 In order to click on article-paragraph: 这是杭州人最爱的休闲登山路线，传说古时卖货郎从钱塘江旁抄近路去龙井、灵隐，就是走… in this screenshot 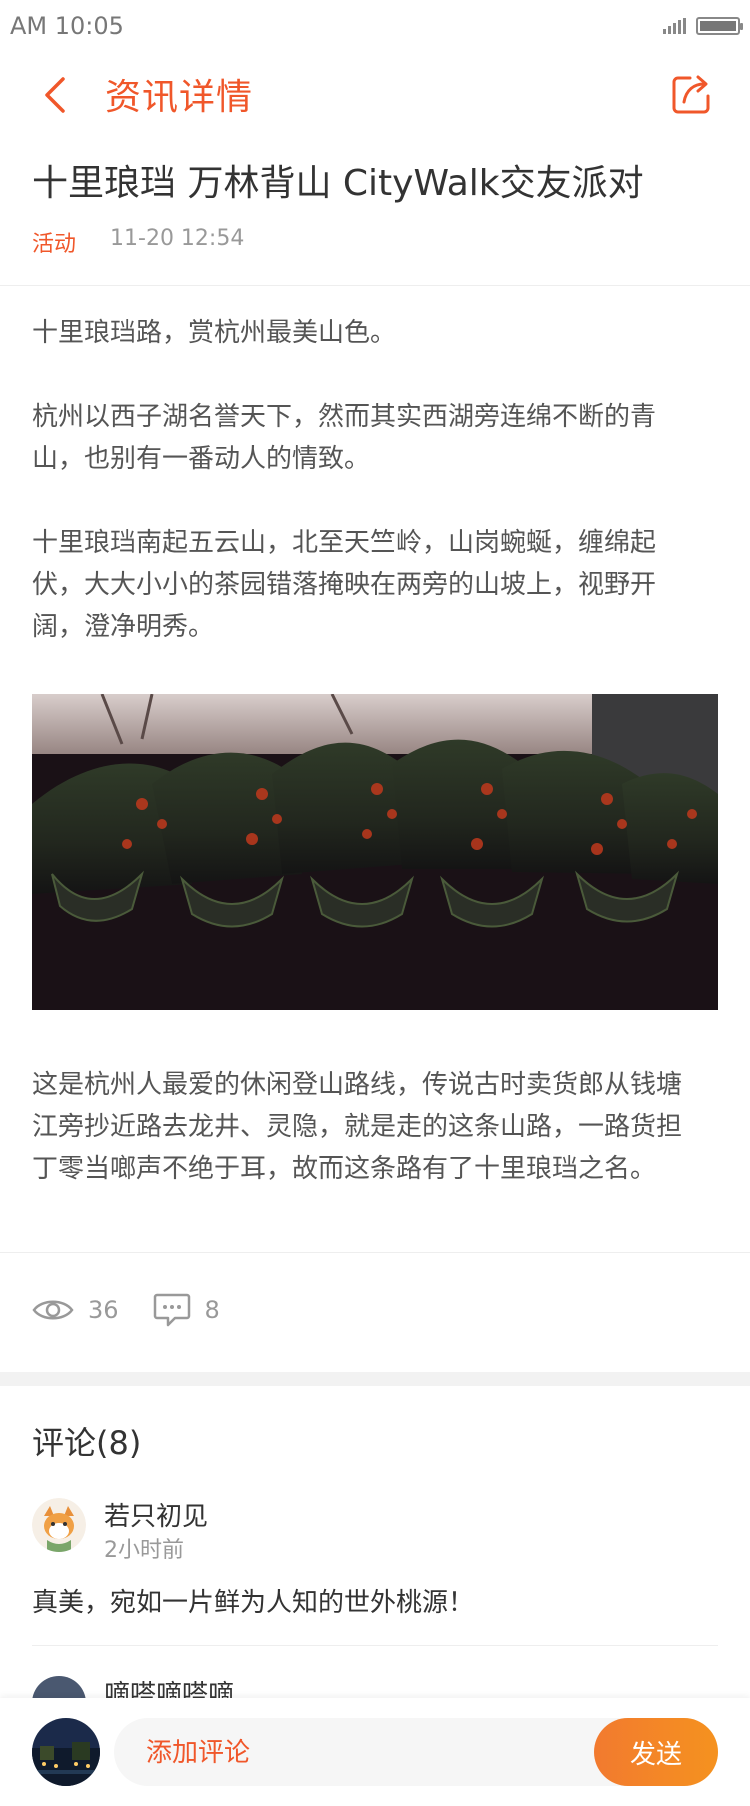, I will do `click(357, 1127)`.